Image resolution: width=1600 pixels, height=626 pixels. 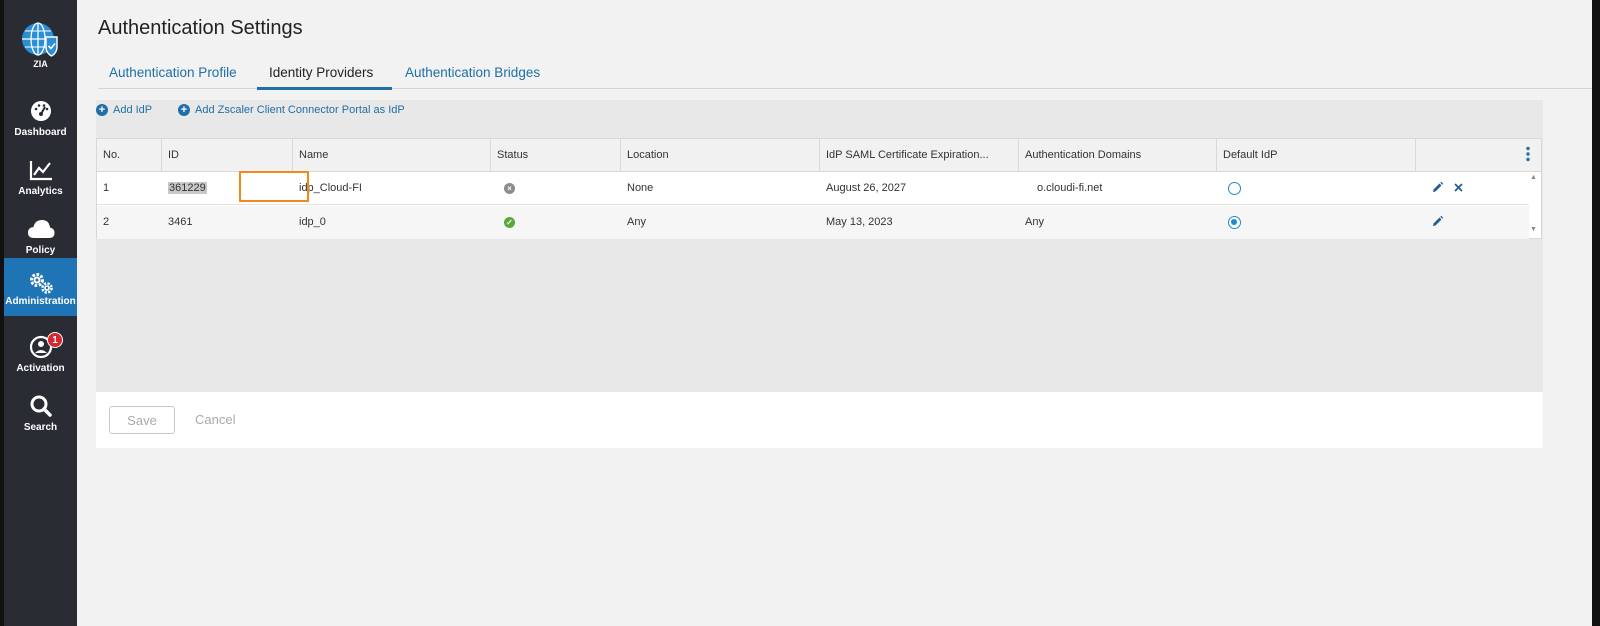 What do you see at coordinates (40, 39) in the screenshot?
I see `zia-logo-icon` at bounding box center [40, 39].